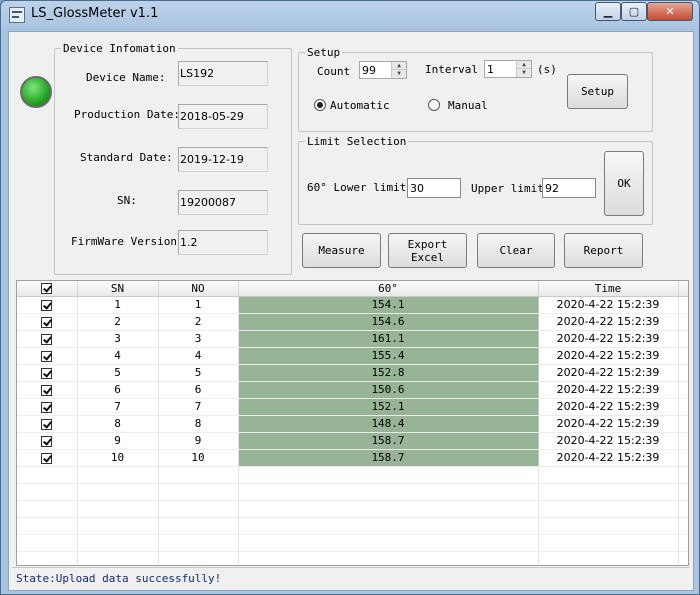 This screenshot has width=700, height=595. I want to click on count-up-arrow-icon: ▲, so click(398, 66).